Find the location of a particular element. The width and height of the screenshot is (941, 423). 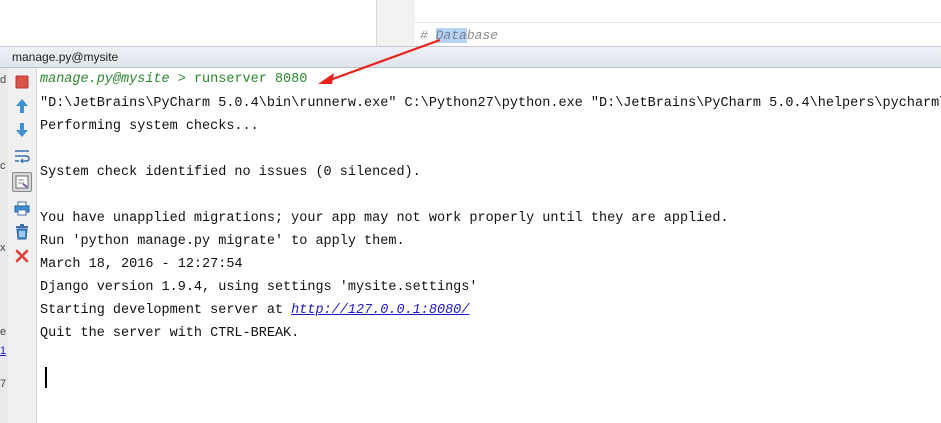

stop-button is located at coordinates (22, 82).